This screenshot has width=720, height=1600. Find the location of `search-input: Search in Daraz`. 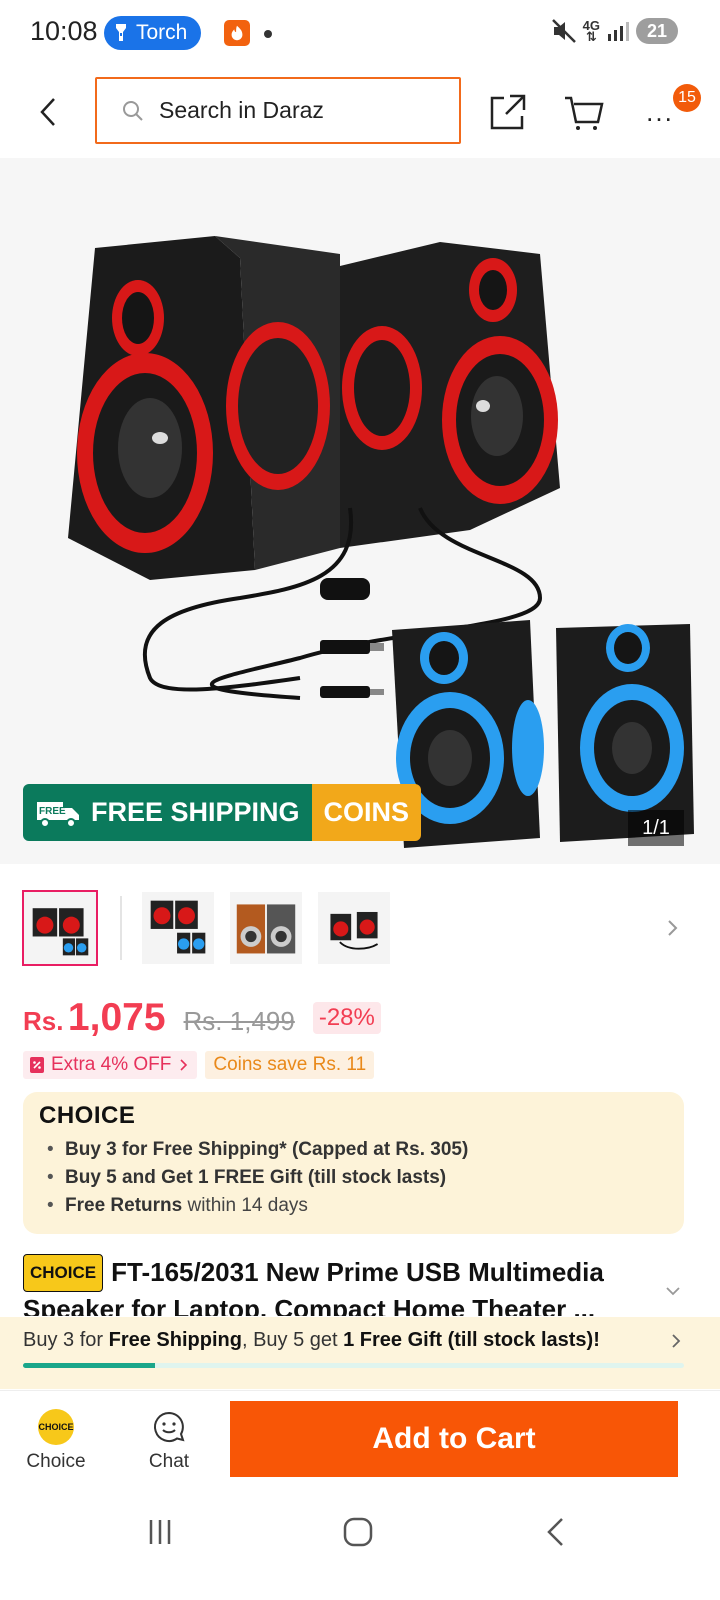

search-input: Search in Daraz is located at coordinates (278, 110).